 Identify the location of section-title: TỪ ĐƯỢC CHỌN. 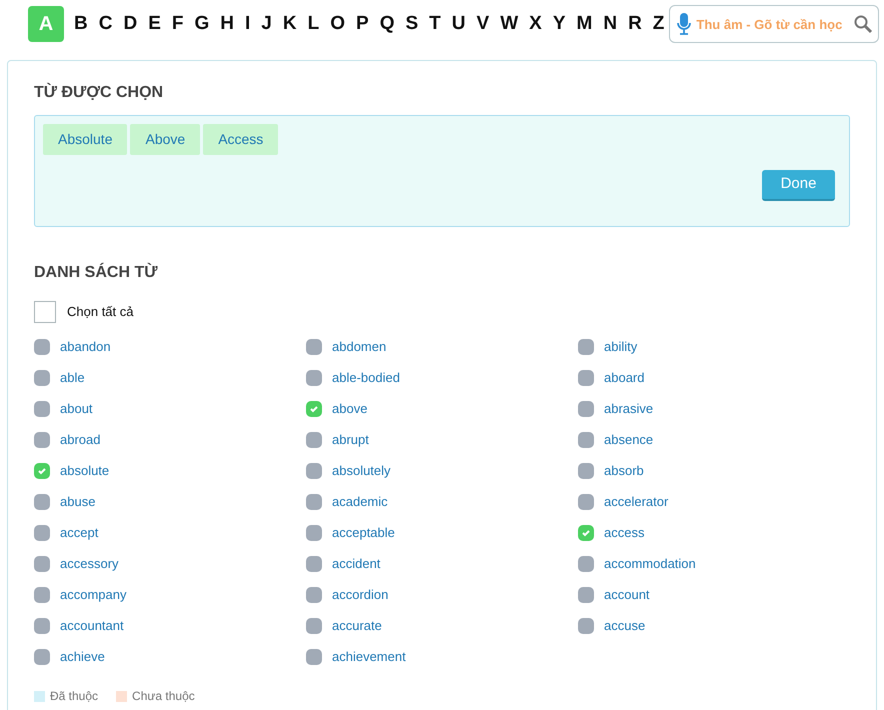
(99, 92).